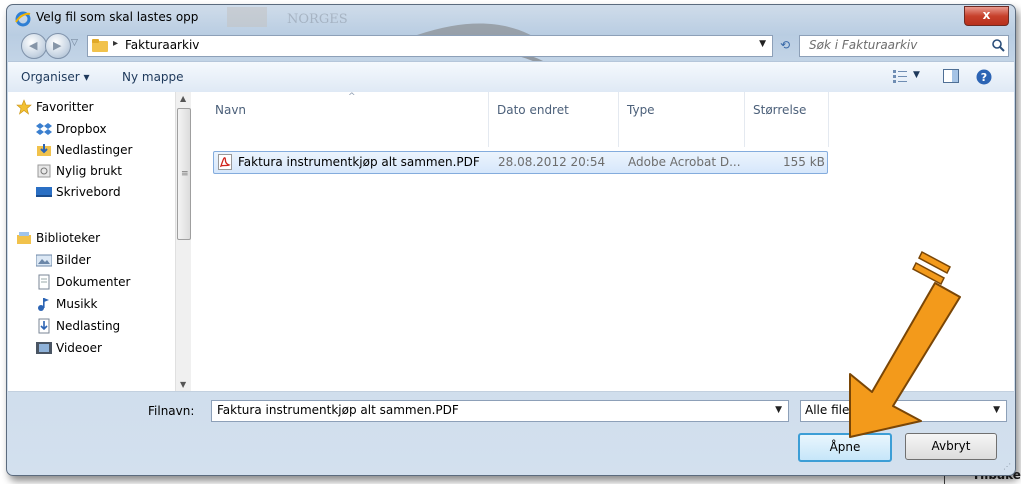  I want to click on nav-item-bilder: Bilder, so click(63, 260).